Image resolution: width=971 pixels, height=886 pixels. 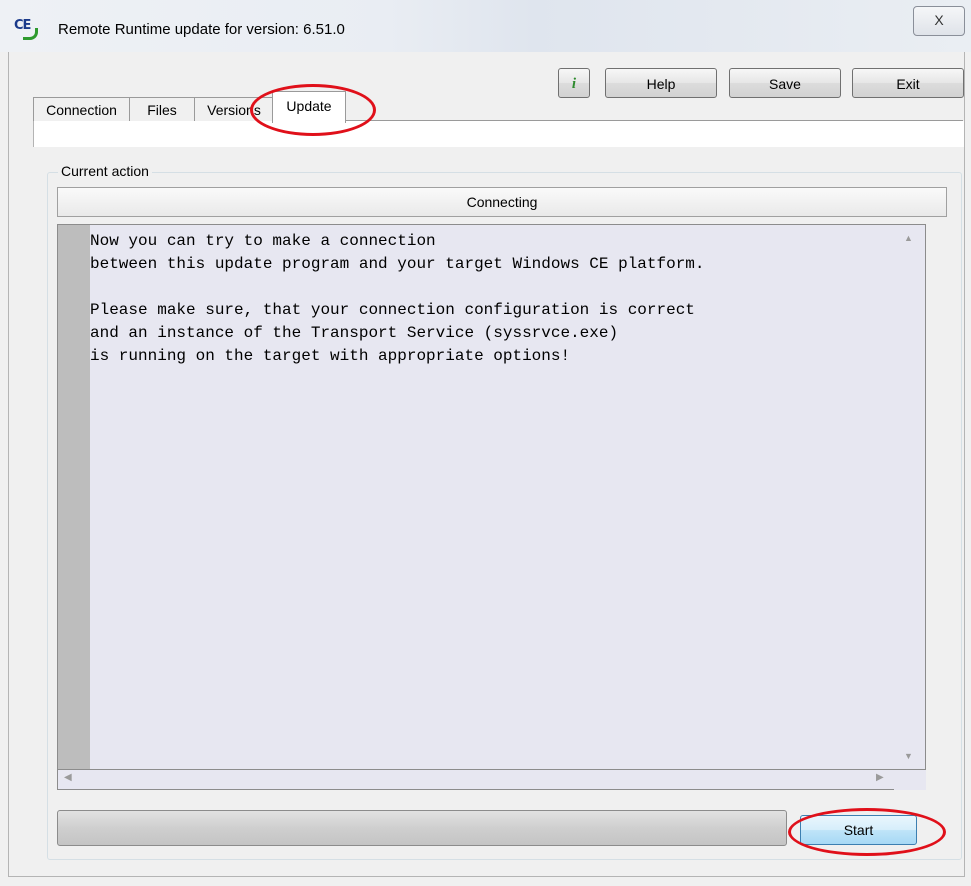 I want to click on tab-versions: Versions, so click(x=234, y=109).